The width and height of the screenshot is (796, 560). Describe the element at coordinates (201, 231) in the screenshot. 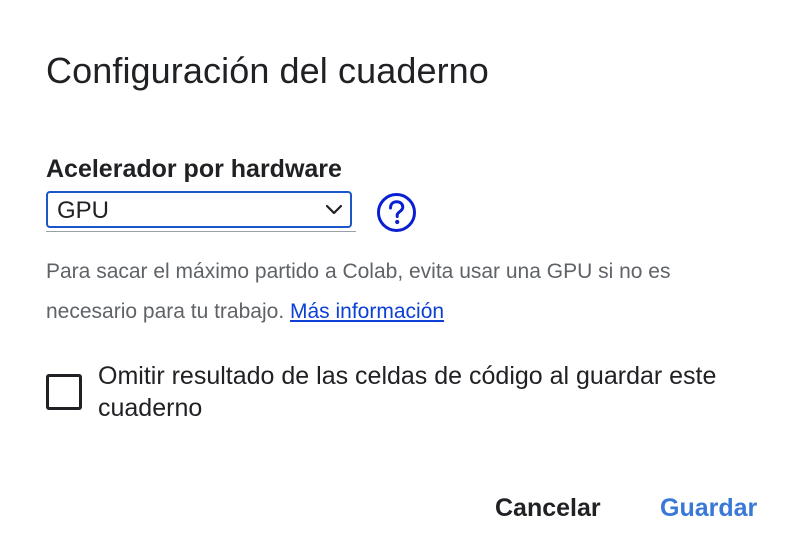

I see `select-underline` at that location.